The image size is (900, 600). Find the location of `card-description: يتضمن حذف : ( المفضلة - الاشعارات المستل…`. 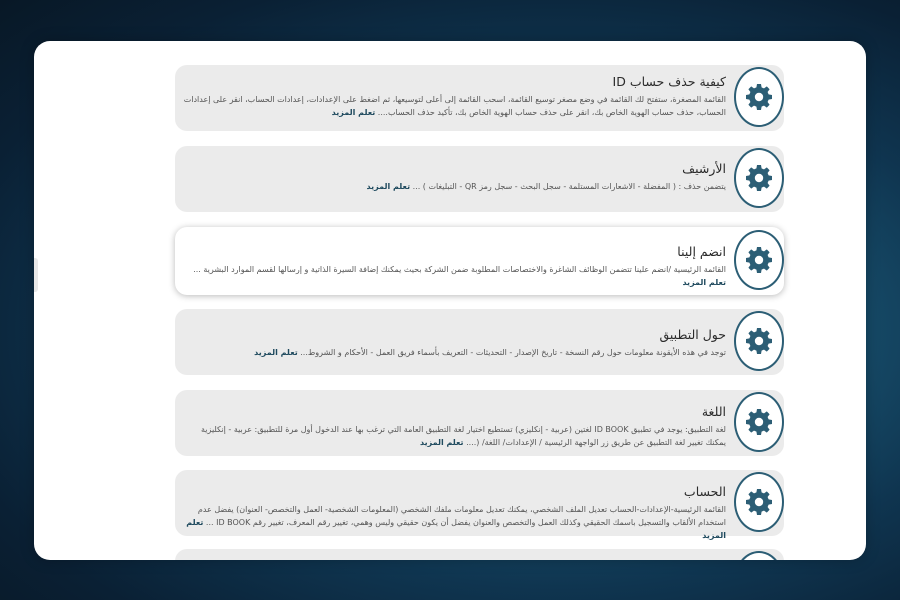

card-description: يتضمن حذف : ( المفضلة - الاشعارات المستل… is located at coordinates (546, 186).